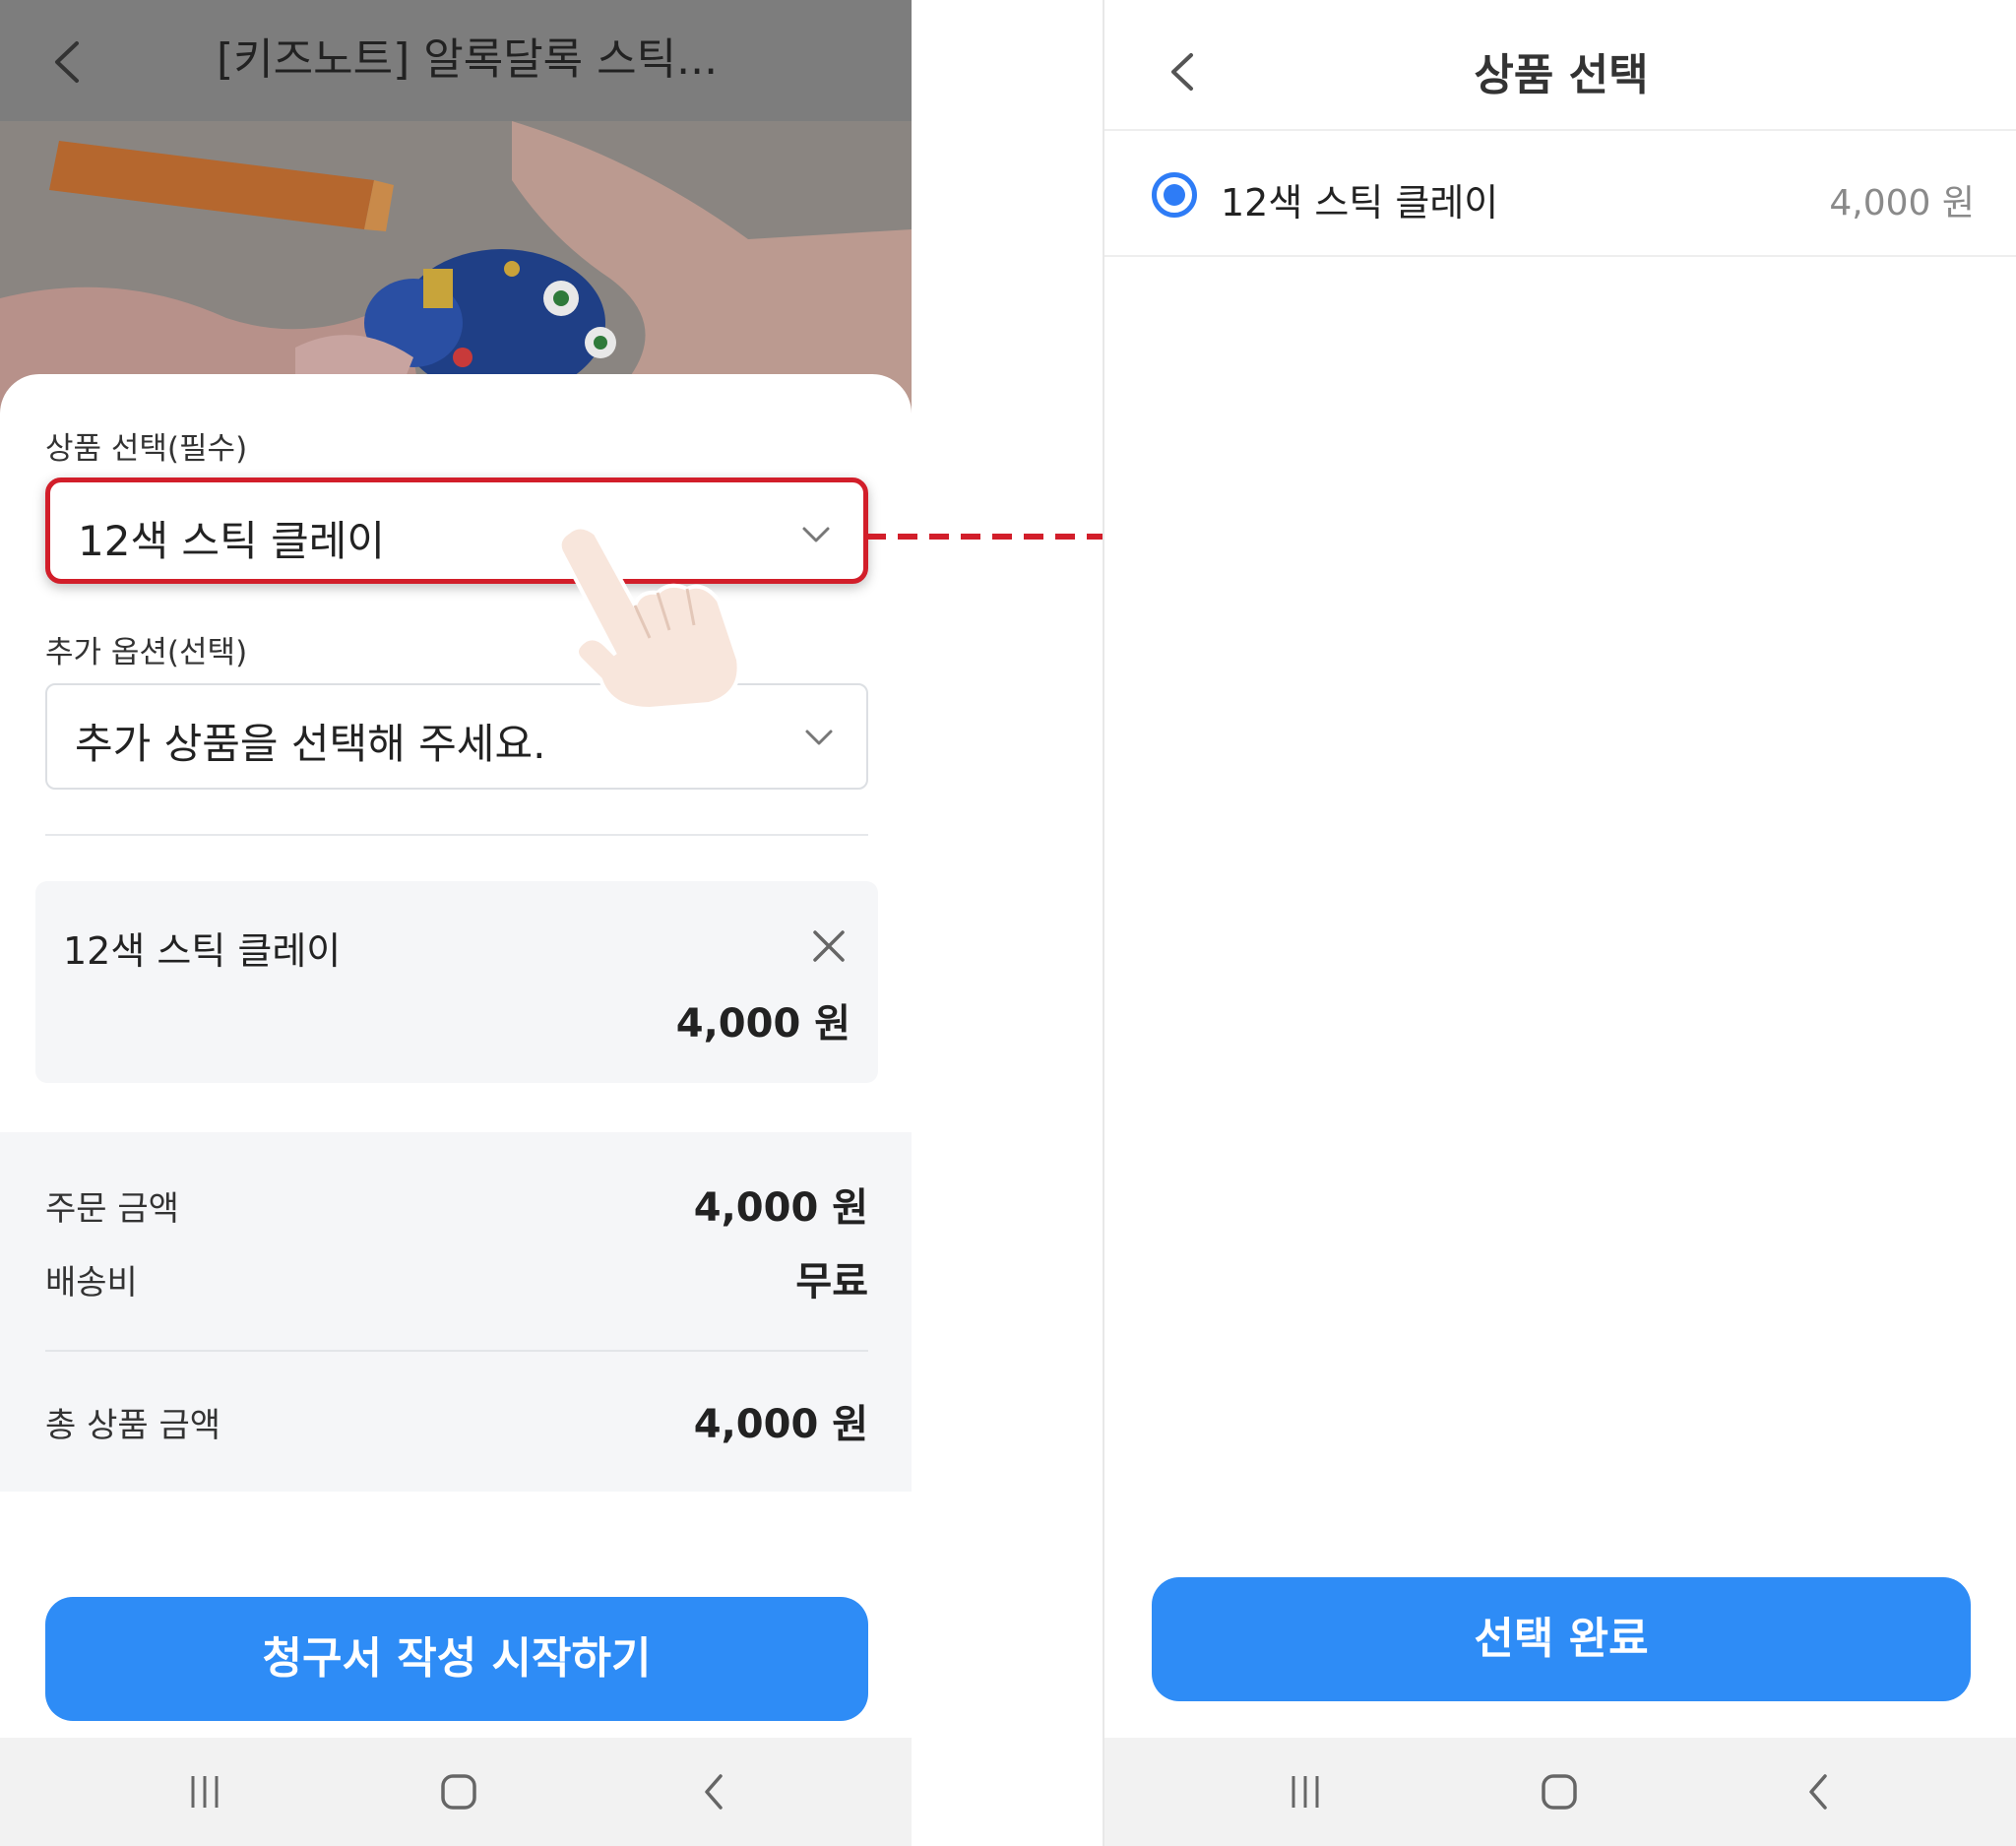 The width and height of the screenshot is (2016, 1846). Describe the element at coordinates (146, 449) in the screenshot. I see `product-select-label: 상품 선택(필수)` at that location.